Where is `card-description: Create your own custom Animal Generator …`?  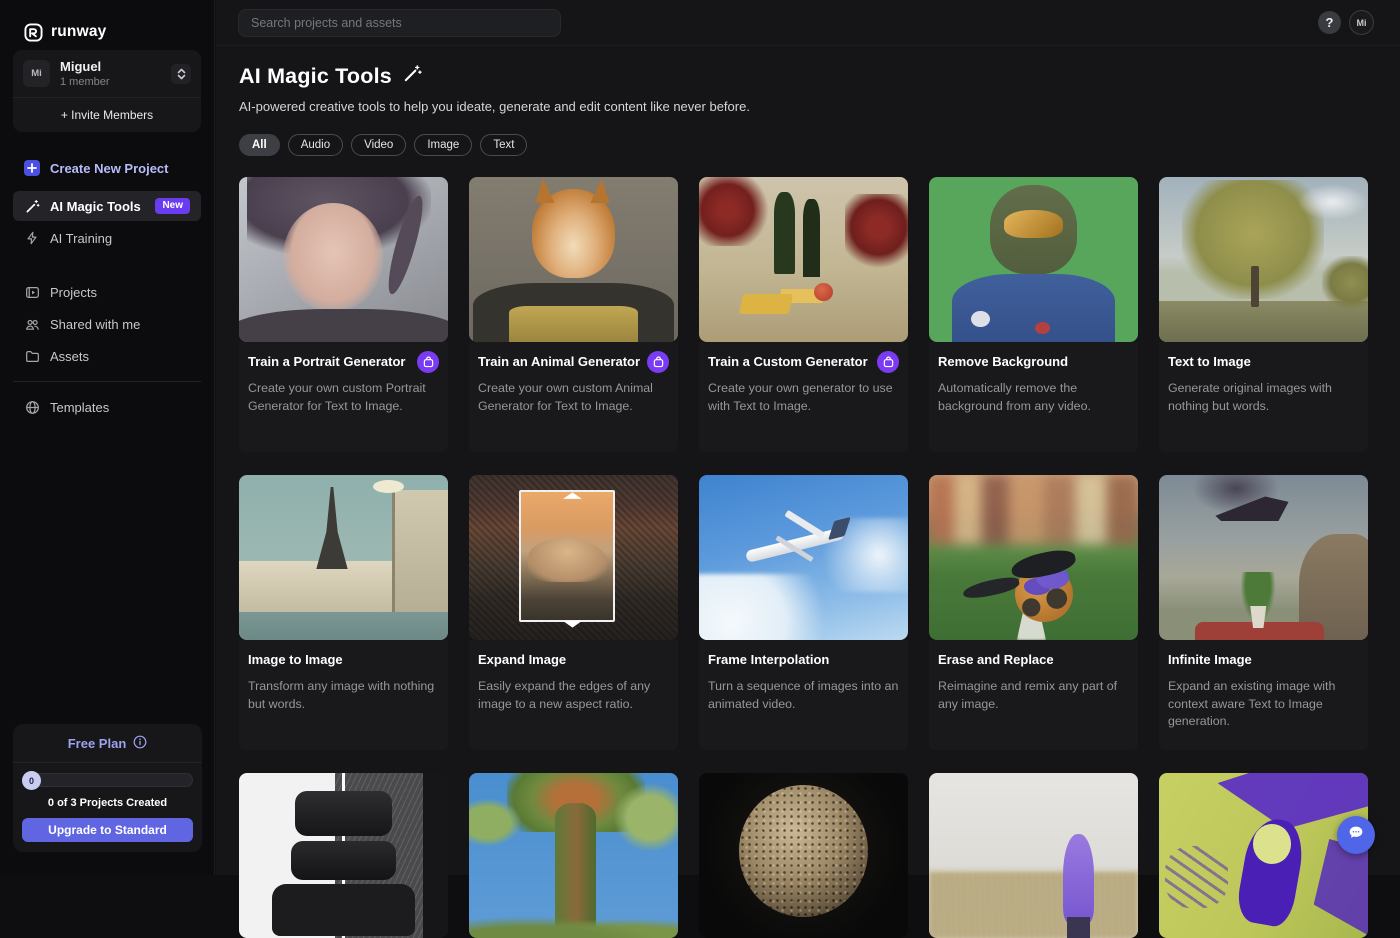
card-description: Create your own custom Animal Generator … is located at coordinates (565, 397).